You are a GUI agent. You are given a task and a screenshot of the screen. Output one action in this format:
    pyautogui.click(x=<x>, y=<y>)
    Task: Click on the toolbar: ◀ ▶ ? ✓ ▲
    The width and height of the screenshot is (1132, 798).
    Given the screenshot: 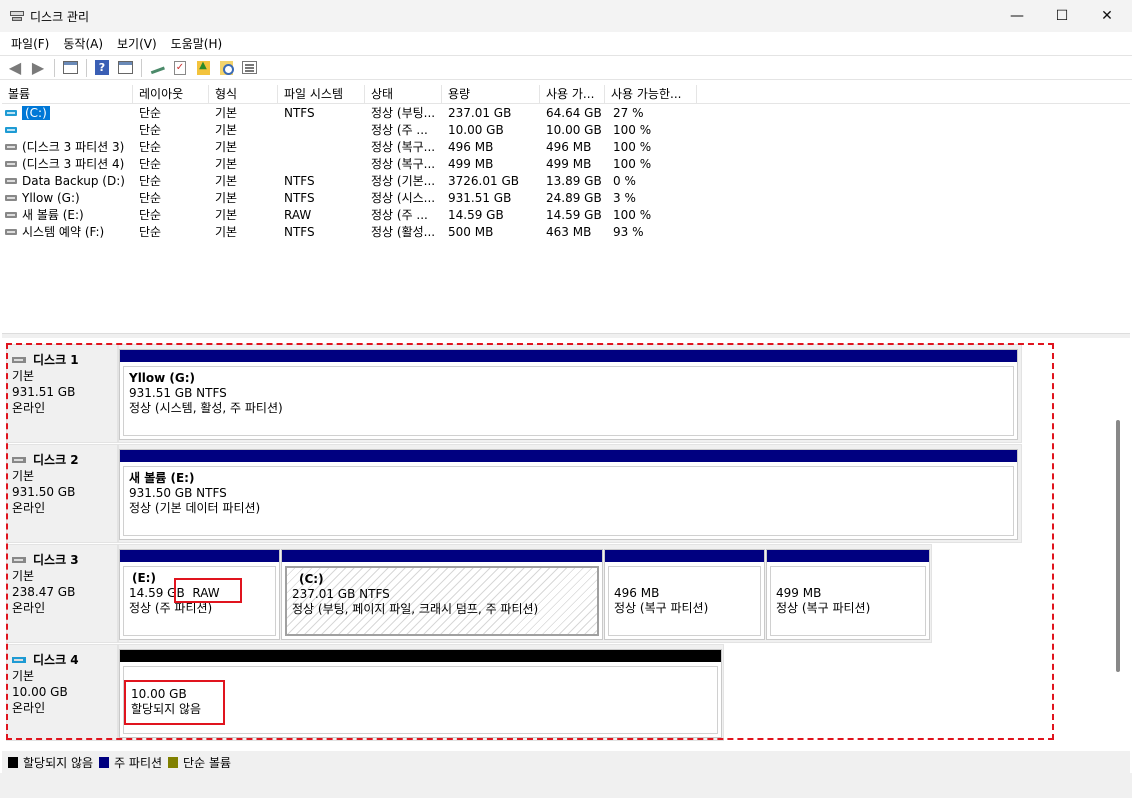 What is the action you would take?
    pyautogui.click(x=566, y=67)
    